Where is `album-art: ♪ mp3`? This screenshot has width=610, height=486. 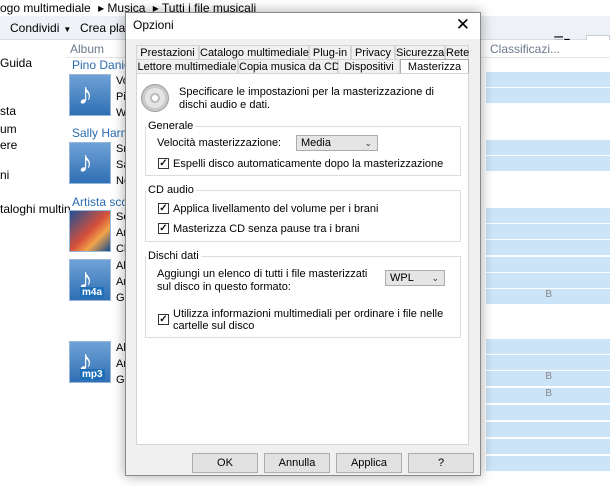
album-art: ♪ mp3 is located at coordinates (90, 362).